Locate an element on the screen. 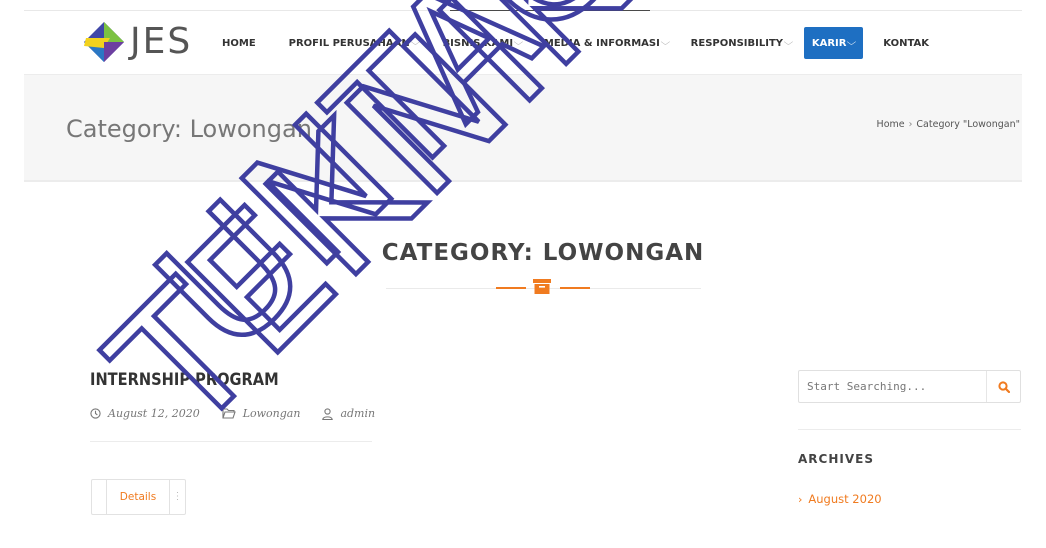  nav-item-kontak: KONTAK is located at coordinates (906, 43).